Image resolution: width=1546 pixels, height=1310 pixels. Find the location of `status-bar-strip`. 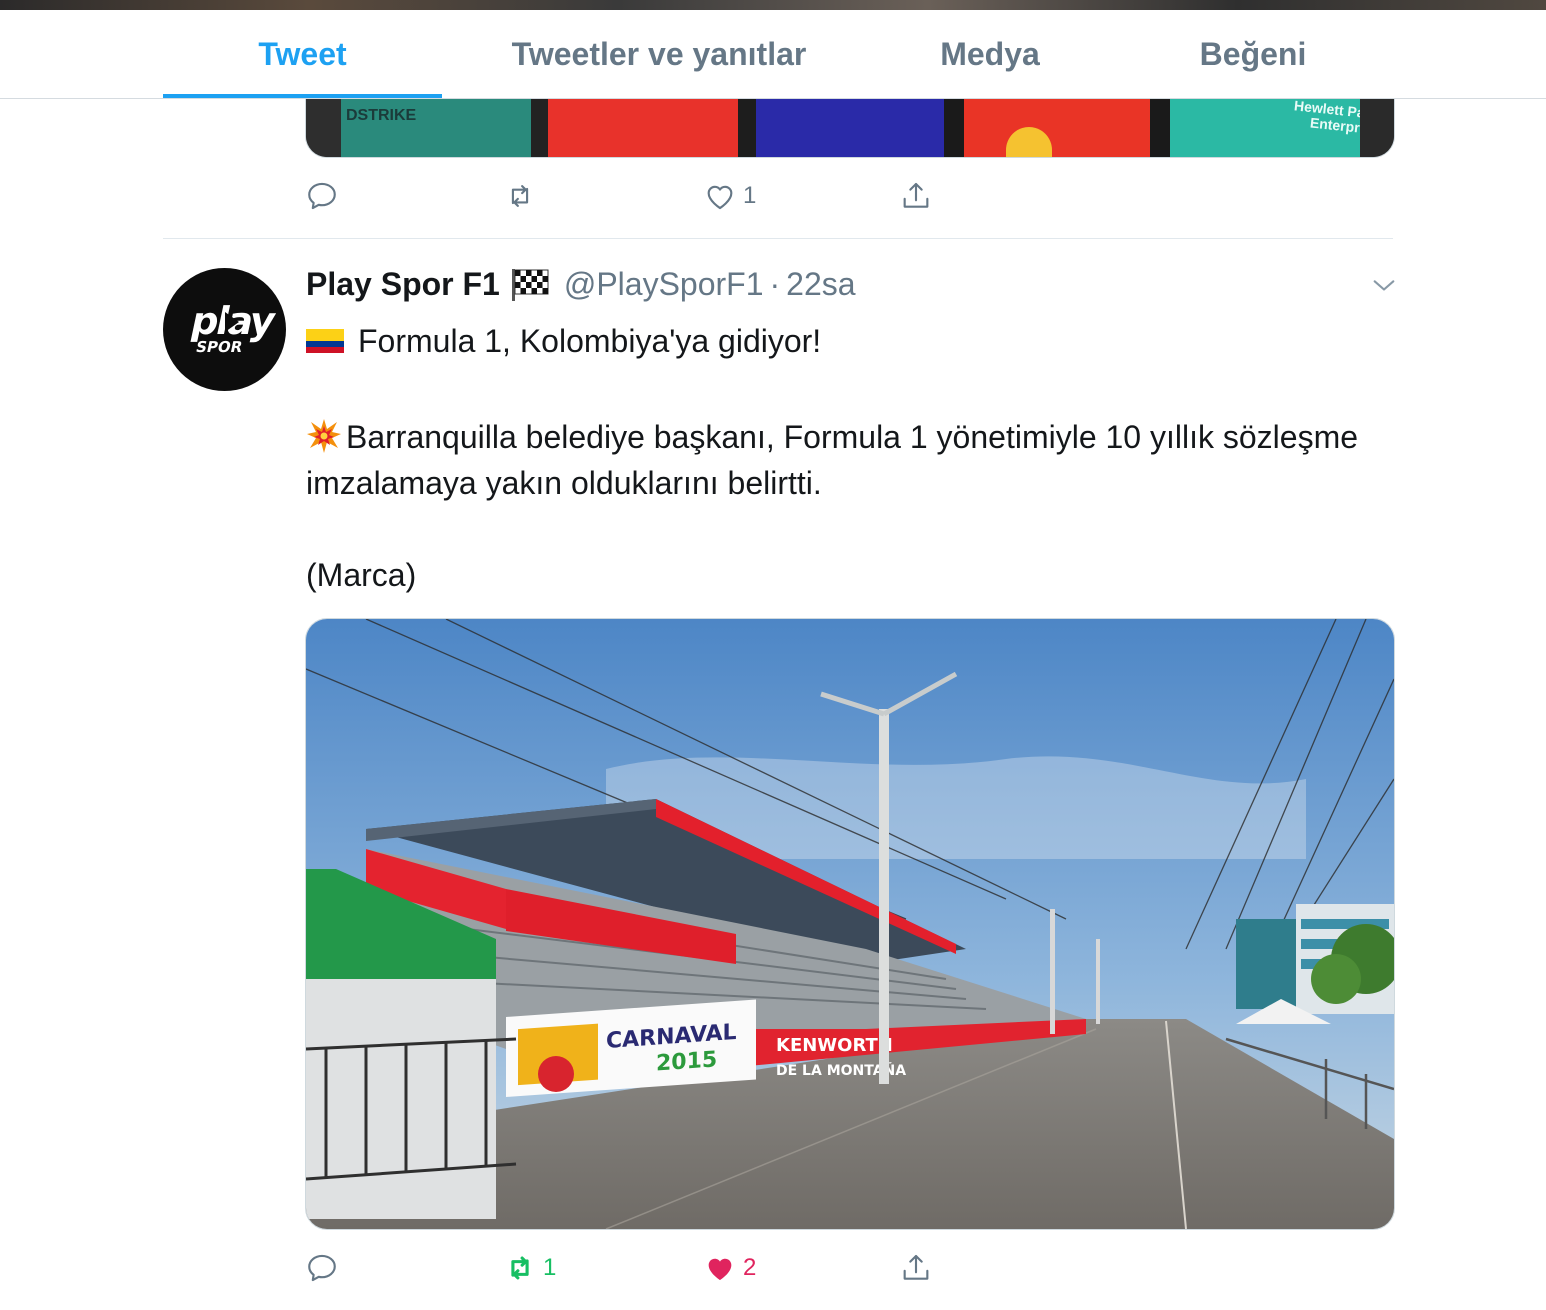

status-bar-strip is located at coordinates (773, 5).